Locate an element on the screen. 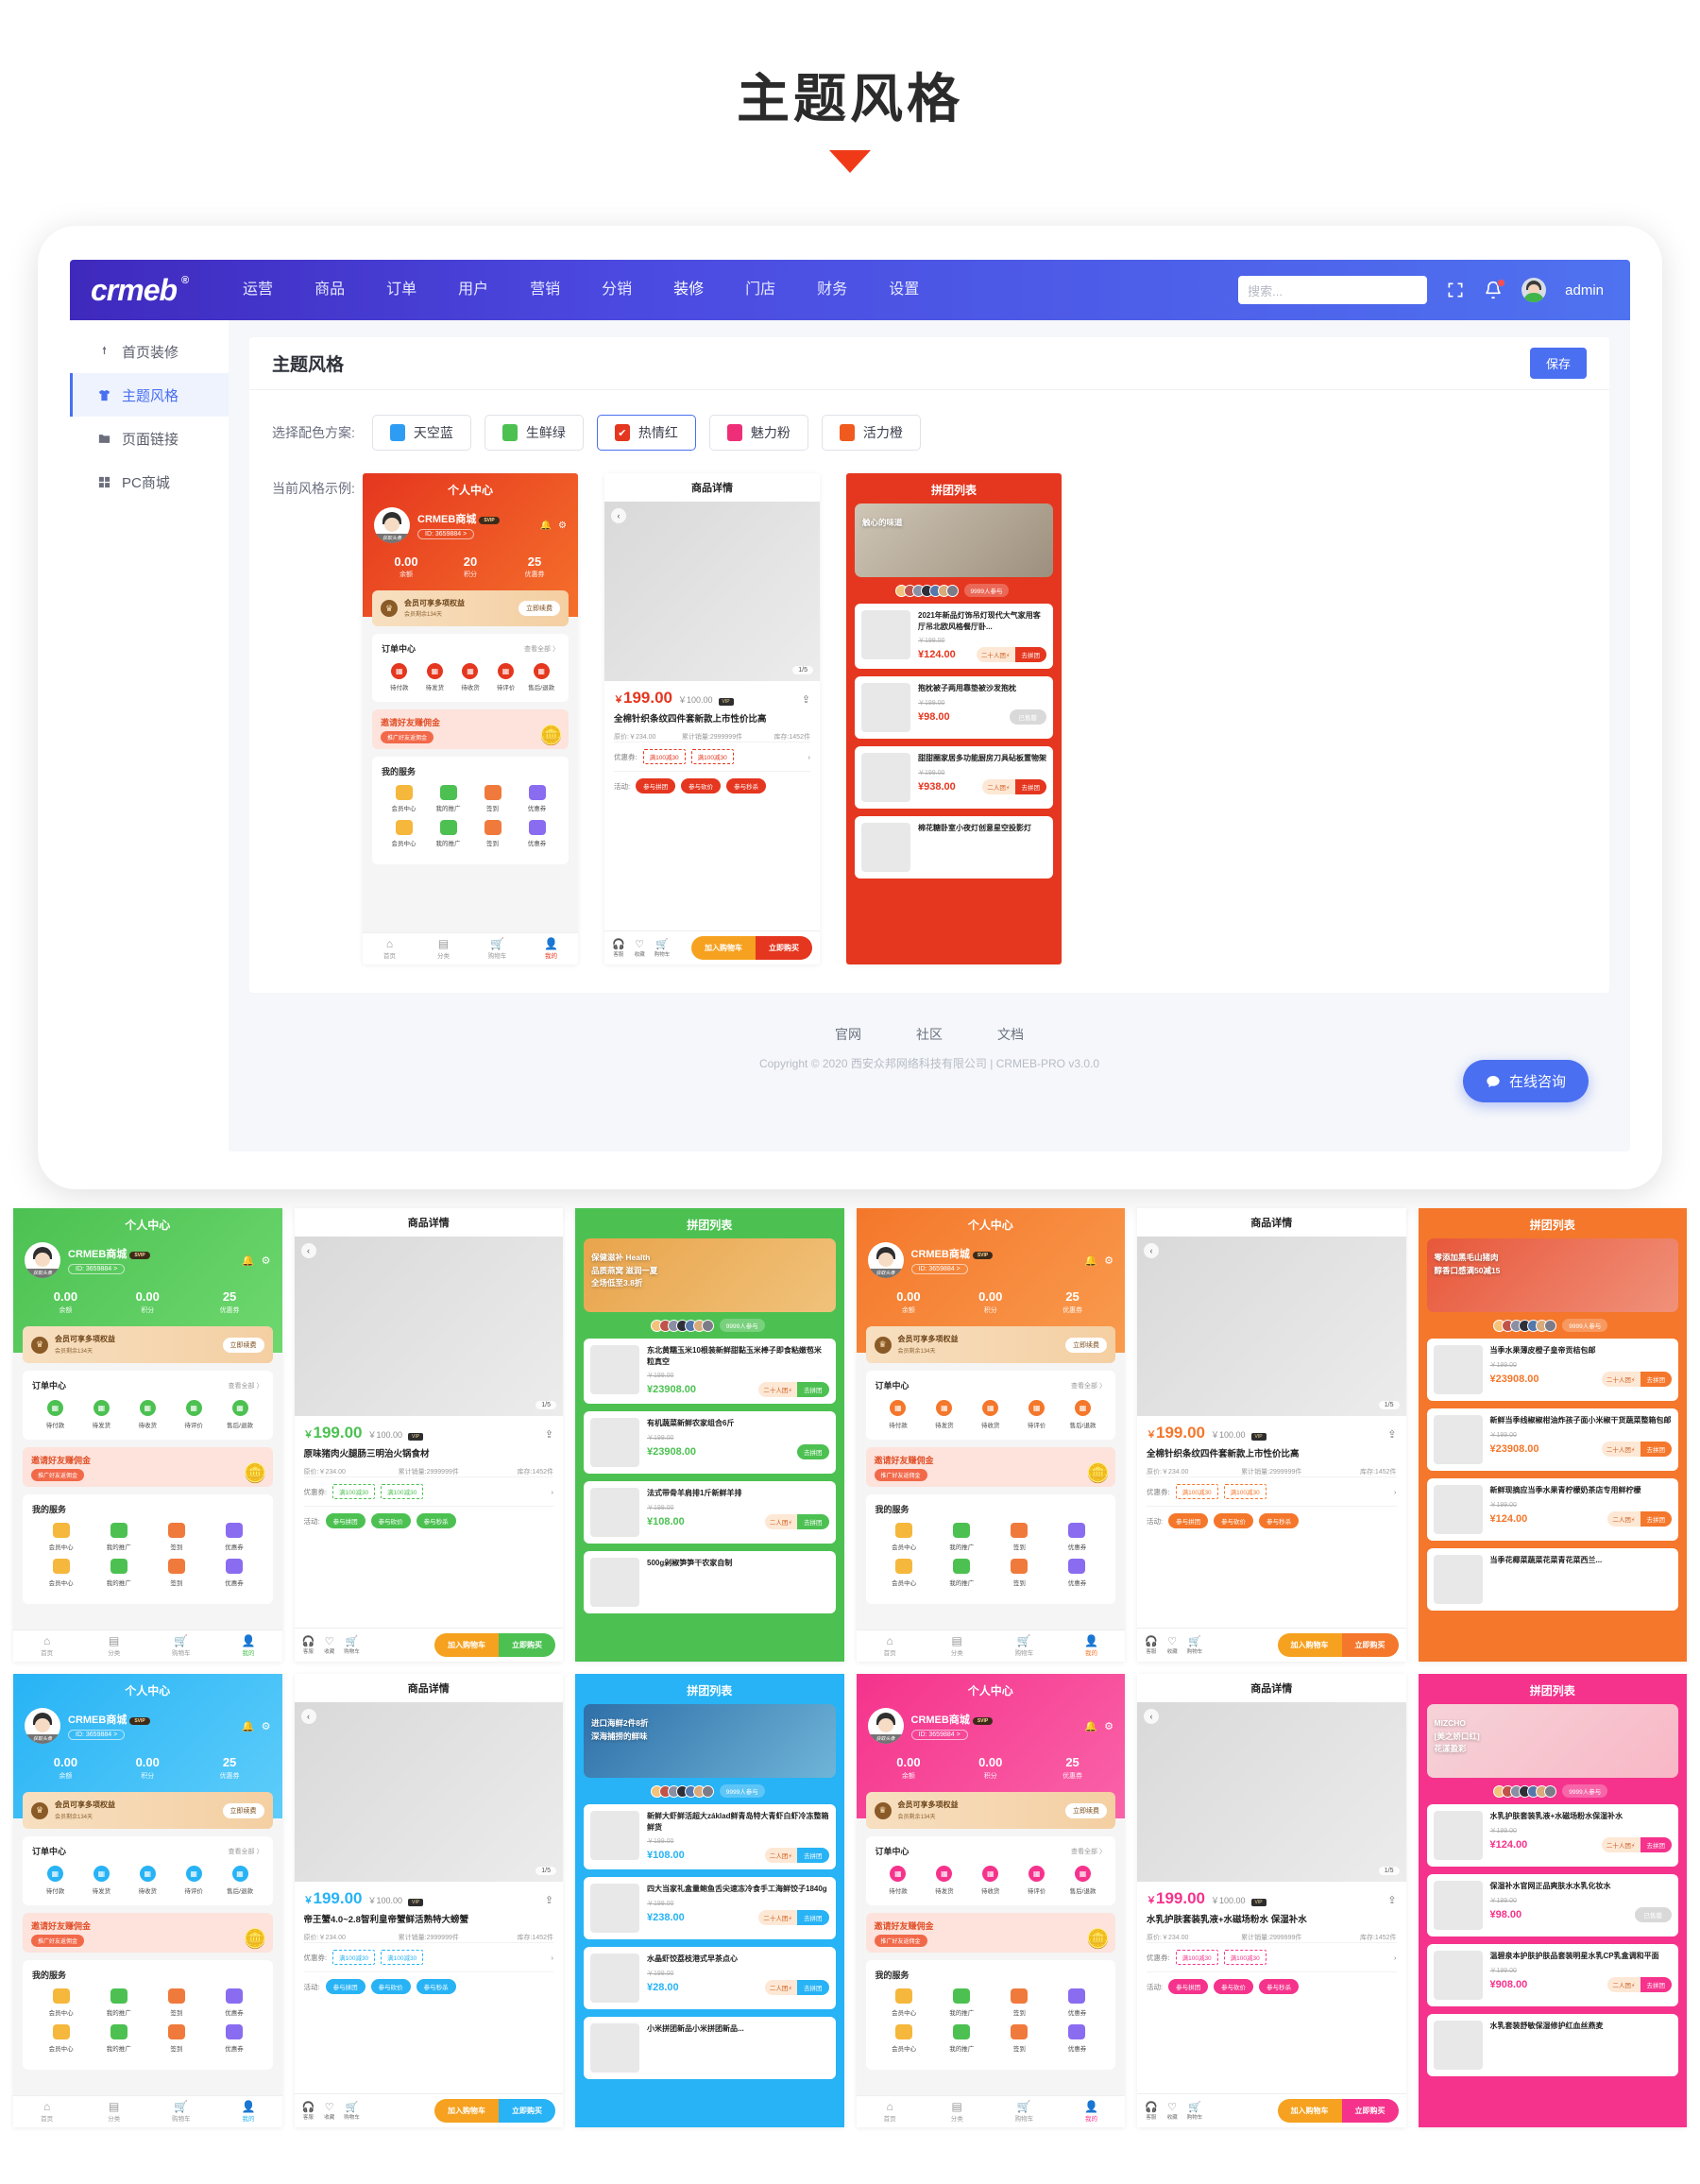 This screenshot has width=1700, height=2184. tabbar-分类: ▤ 分类 is located at coordinates (957, 2111).